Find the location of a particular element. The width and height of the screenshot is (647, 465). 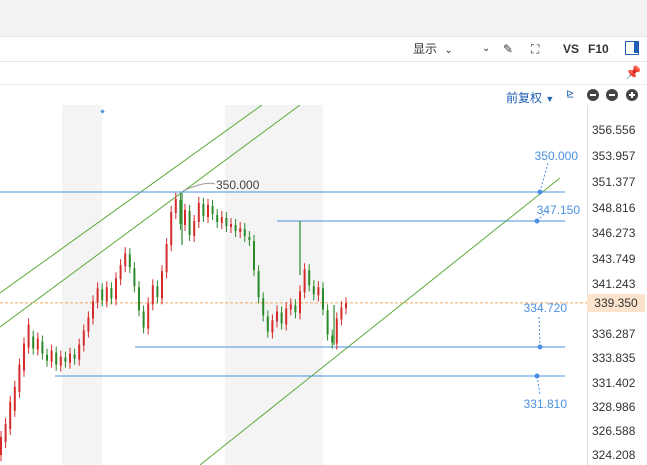

level-label: 334.720 is located at coordinates (546, 308).